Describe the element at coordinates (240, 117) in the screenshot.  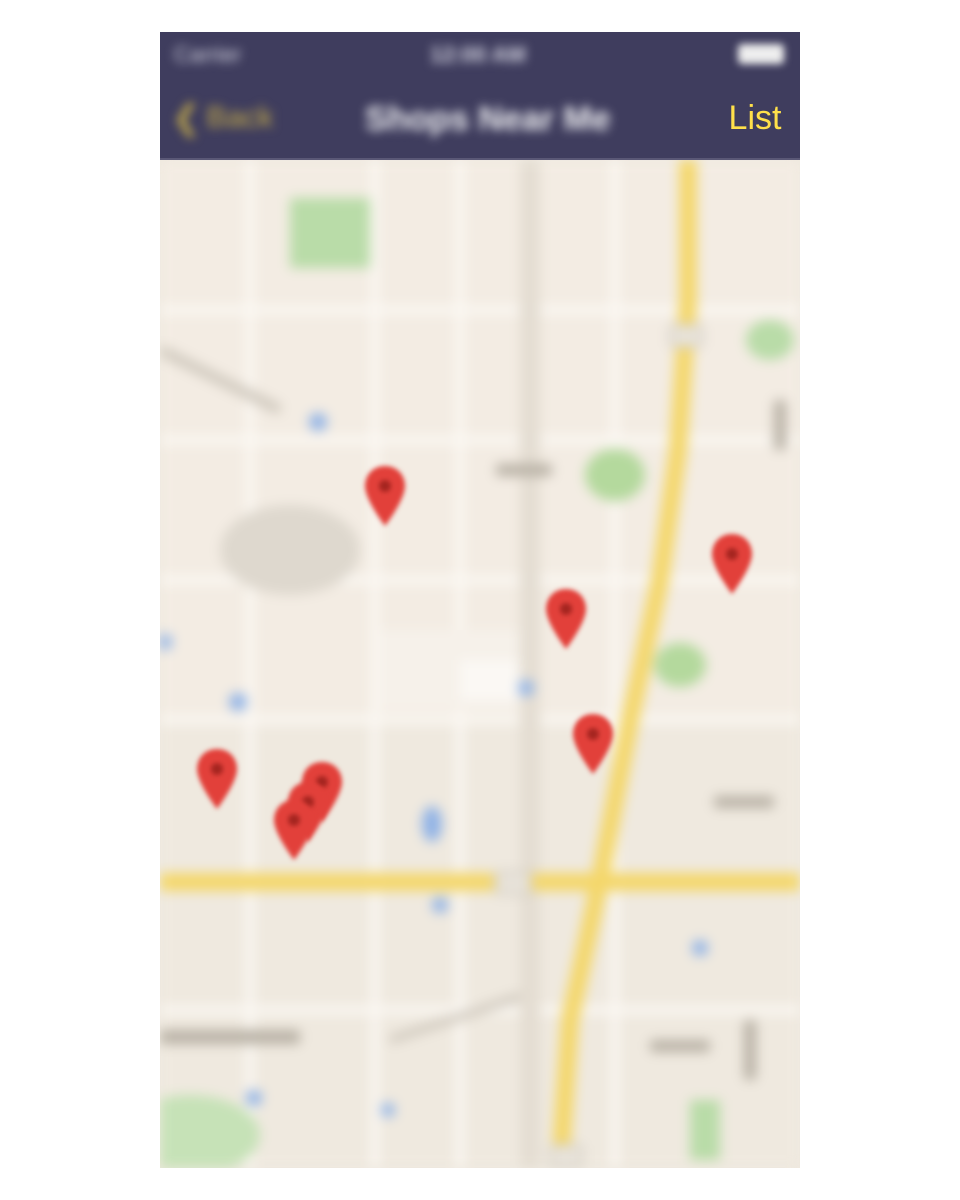
I see `back-label: Back` at that location.